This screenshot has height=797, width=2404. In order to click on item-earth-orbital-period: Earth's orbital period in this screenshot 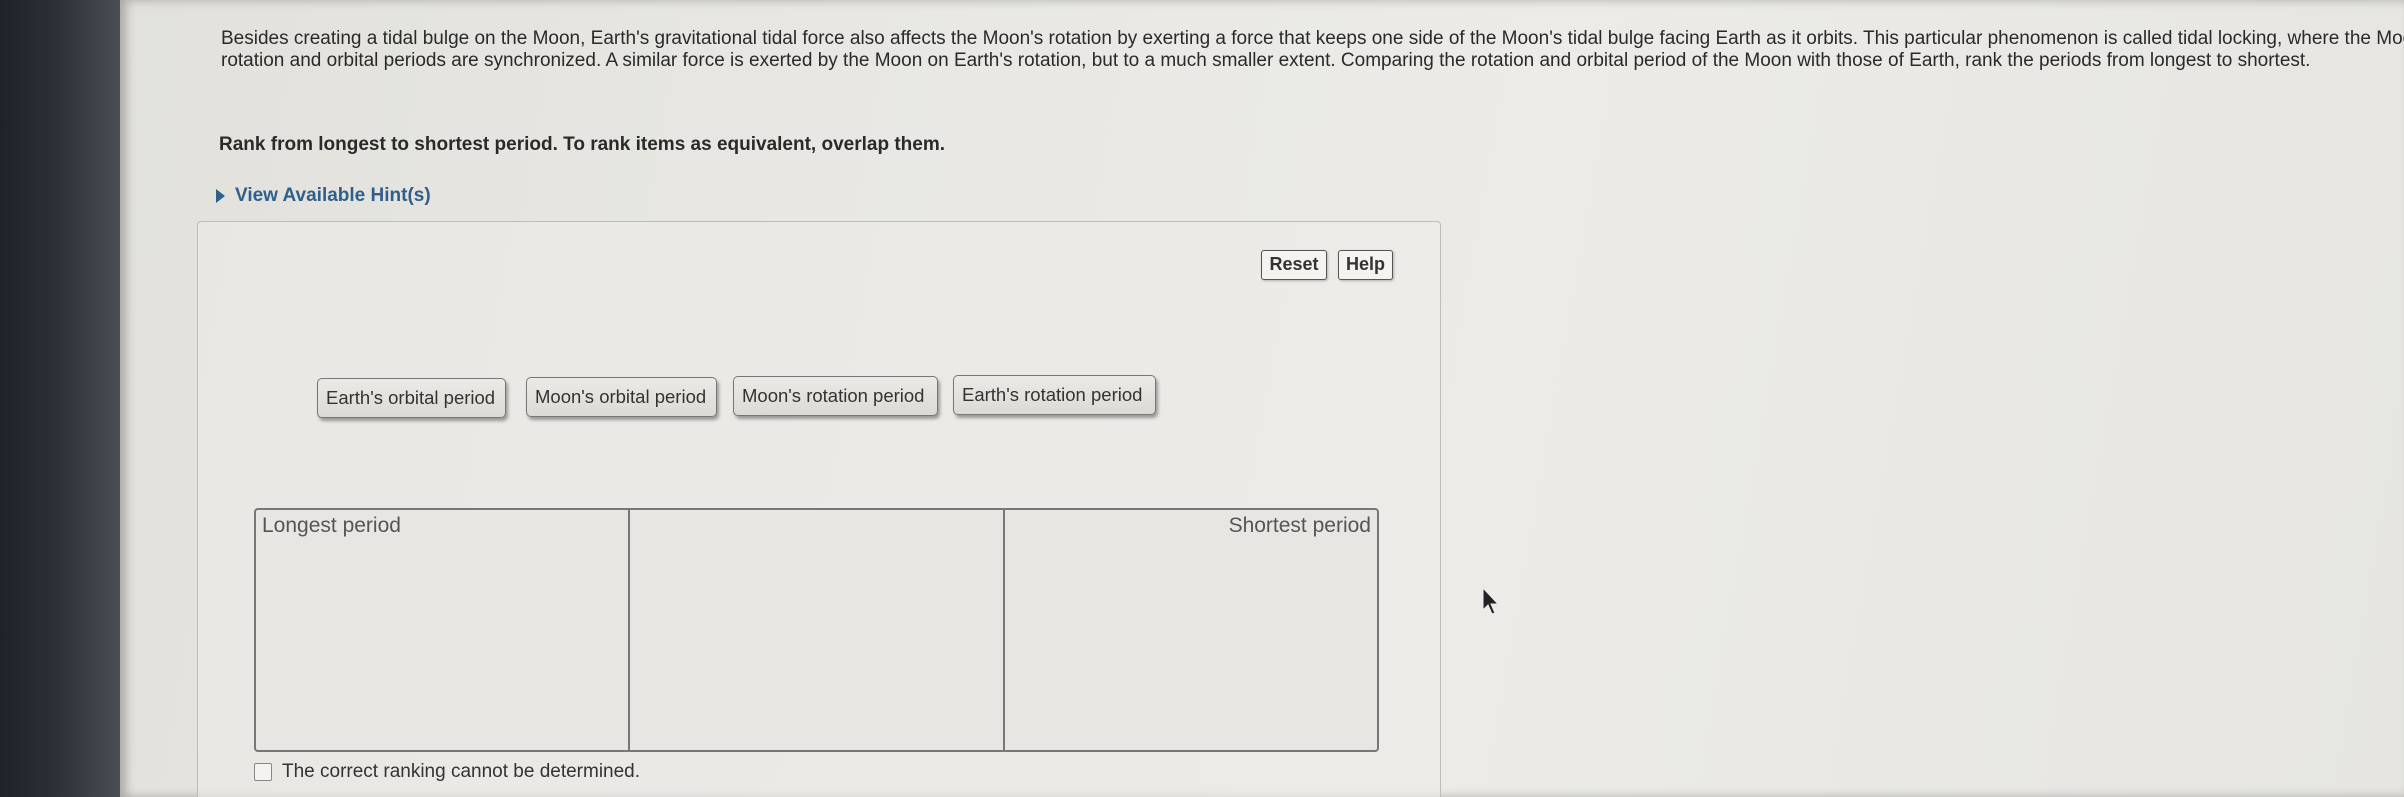, I will do `click(411, 398)`.